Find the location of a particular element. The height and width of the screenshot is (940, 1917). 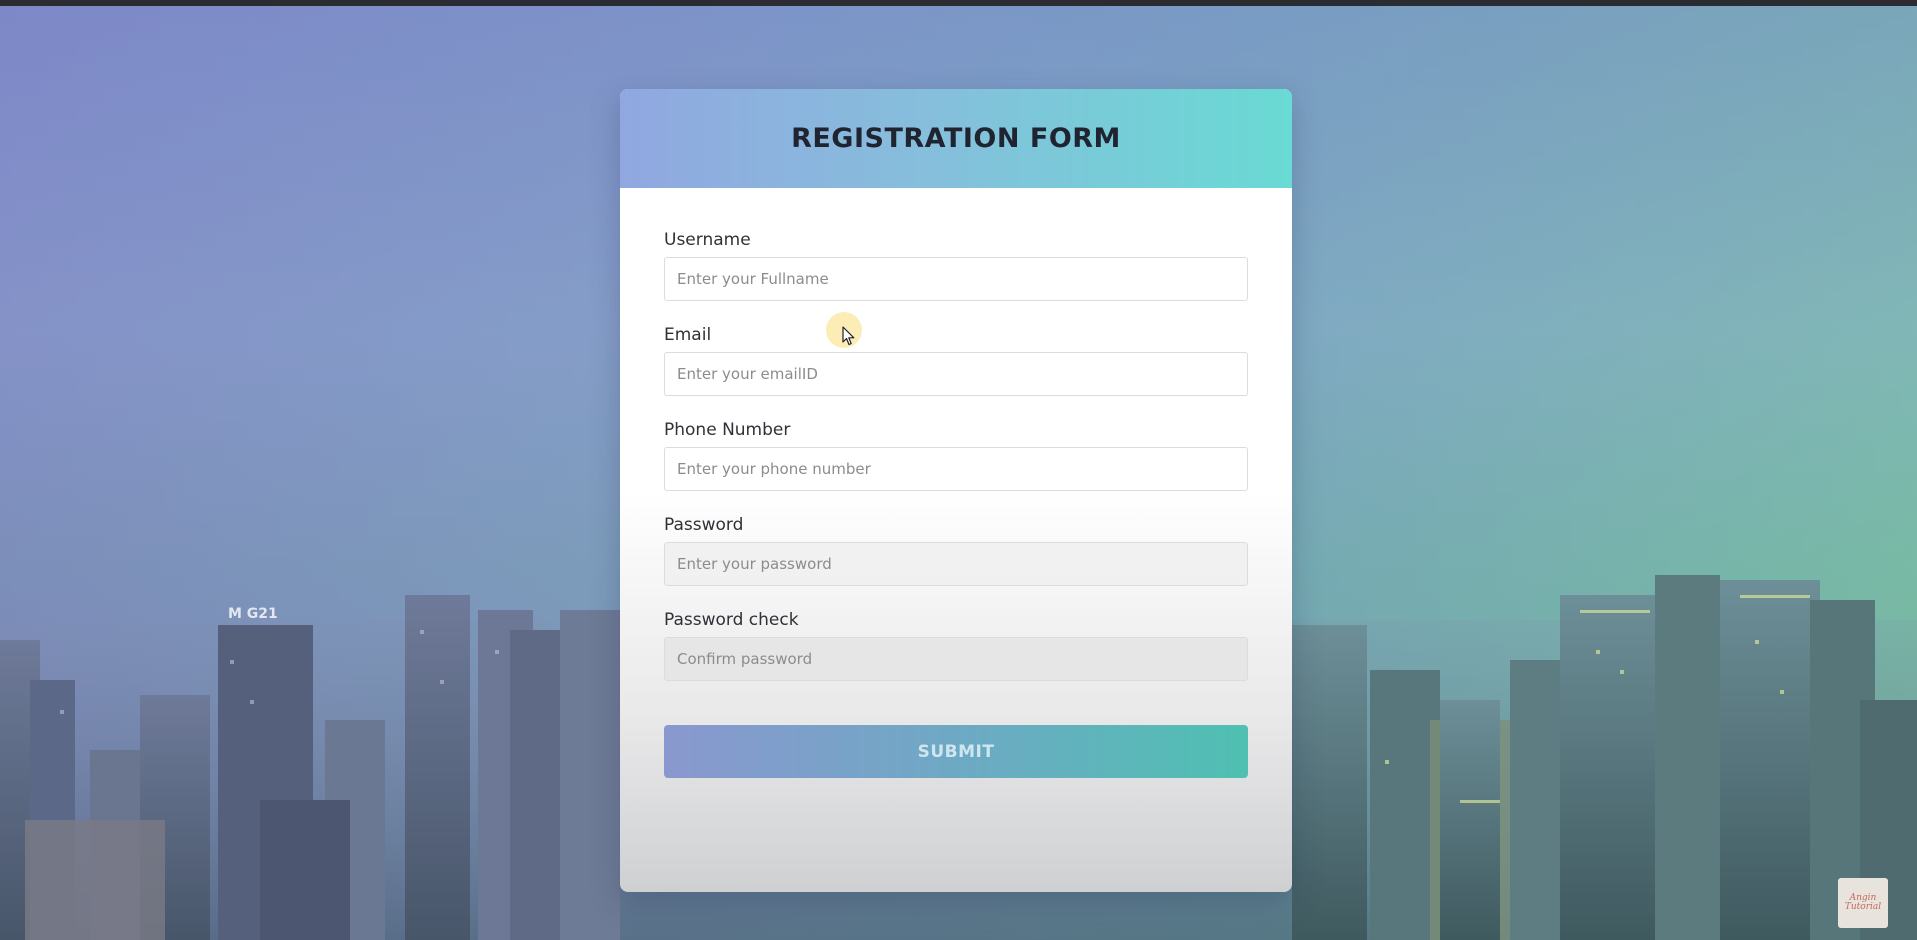

password-input is located at coordinates (956, 564).